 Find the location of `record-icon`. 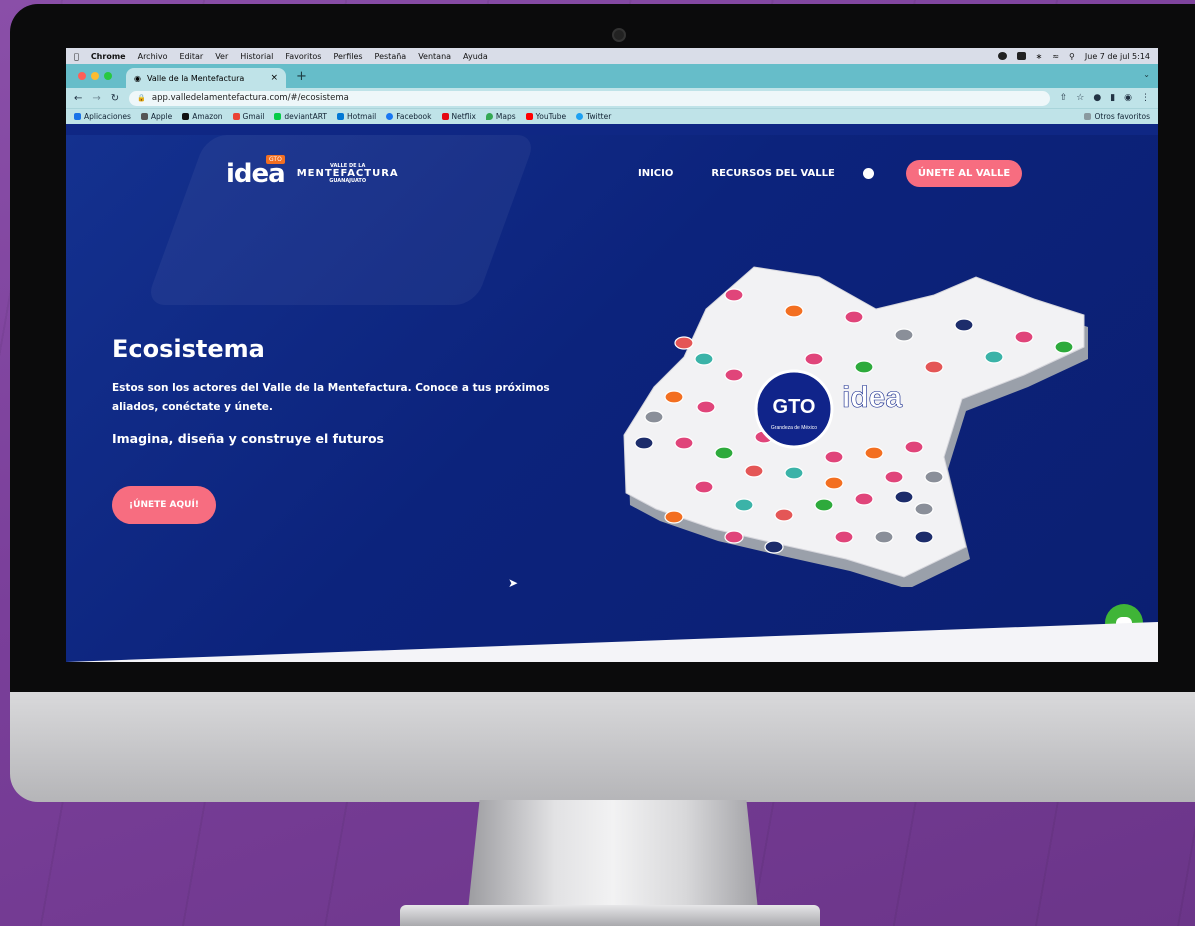

record-icon is located at coordinates (1002, 56).